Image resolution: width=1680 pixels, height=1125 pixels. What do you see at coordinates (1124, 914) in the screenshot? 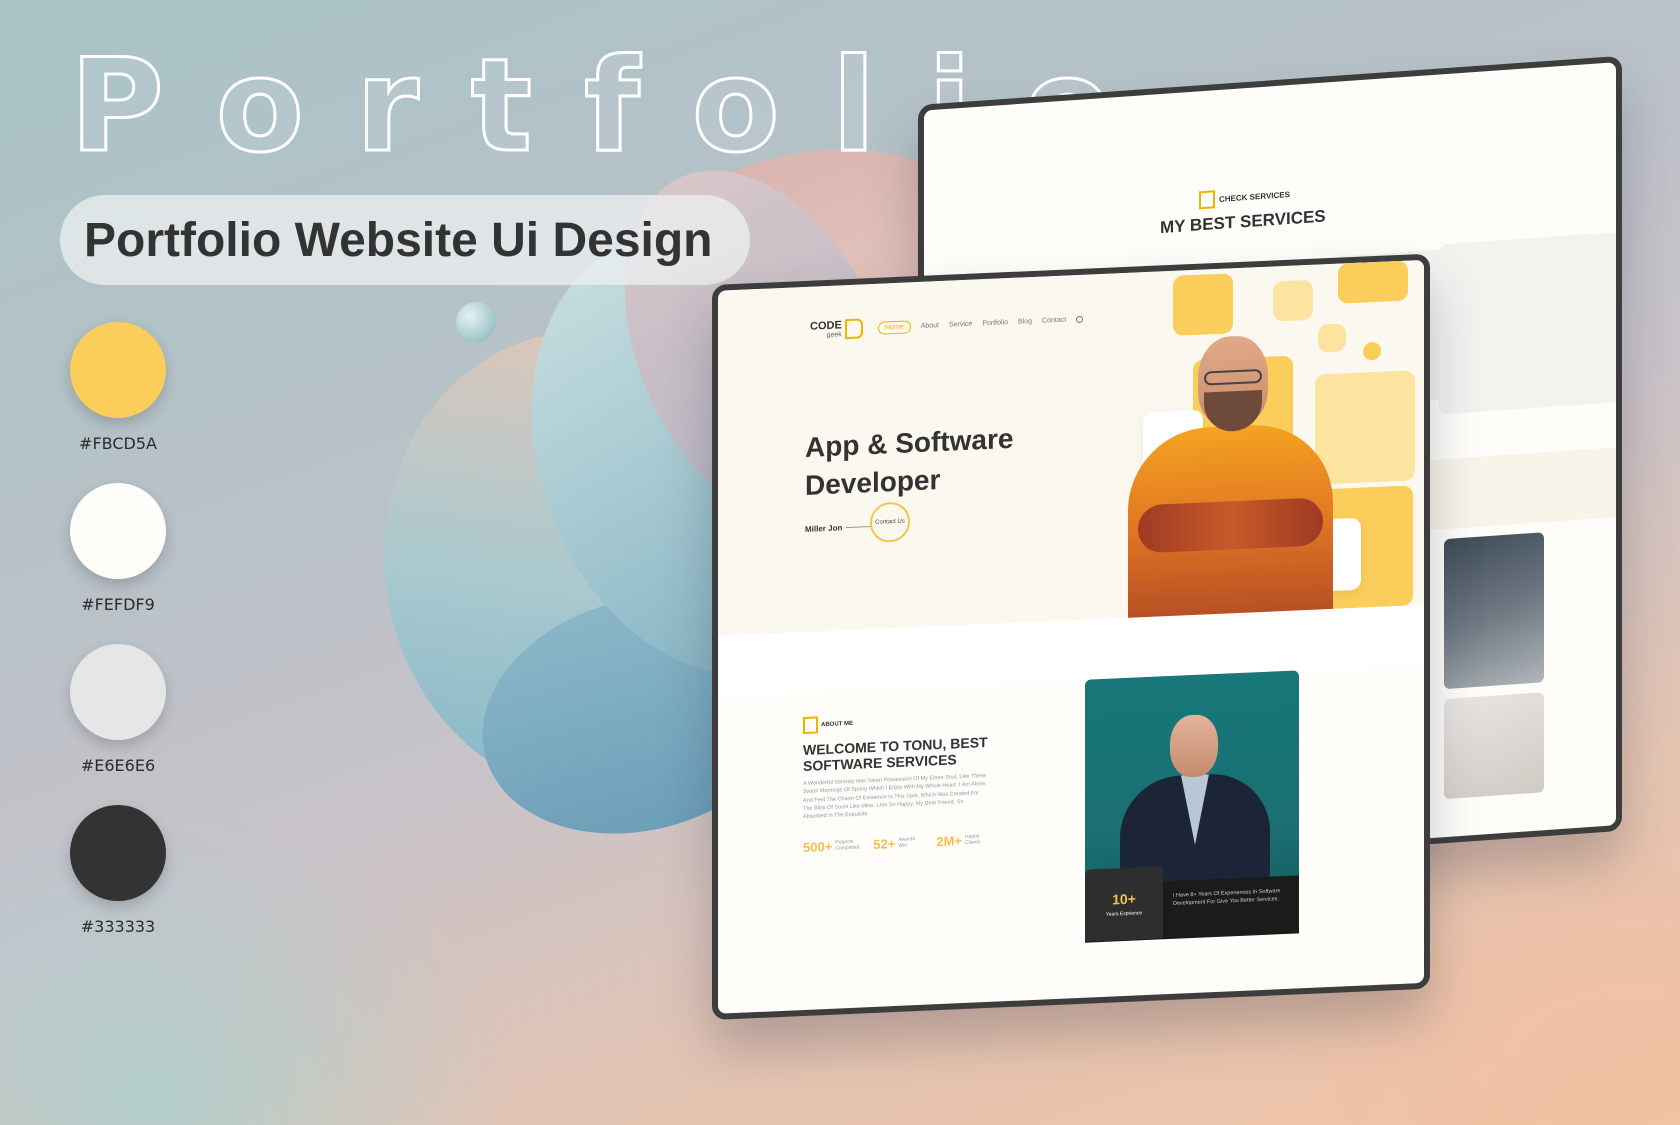
I see `experience-label: Years Exprience` at bounding box center [1124, 914].